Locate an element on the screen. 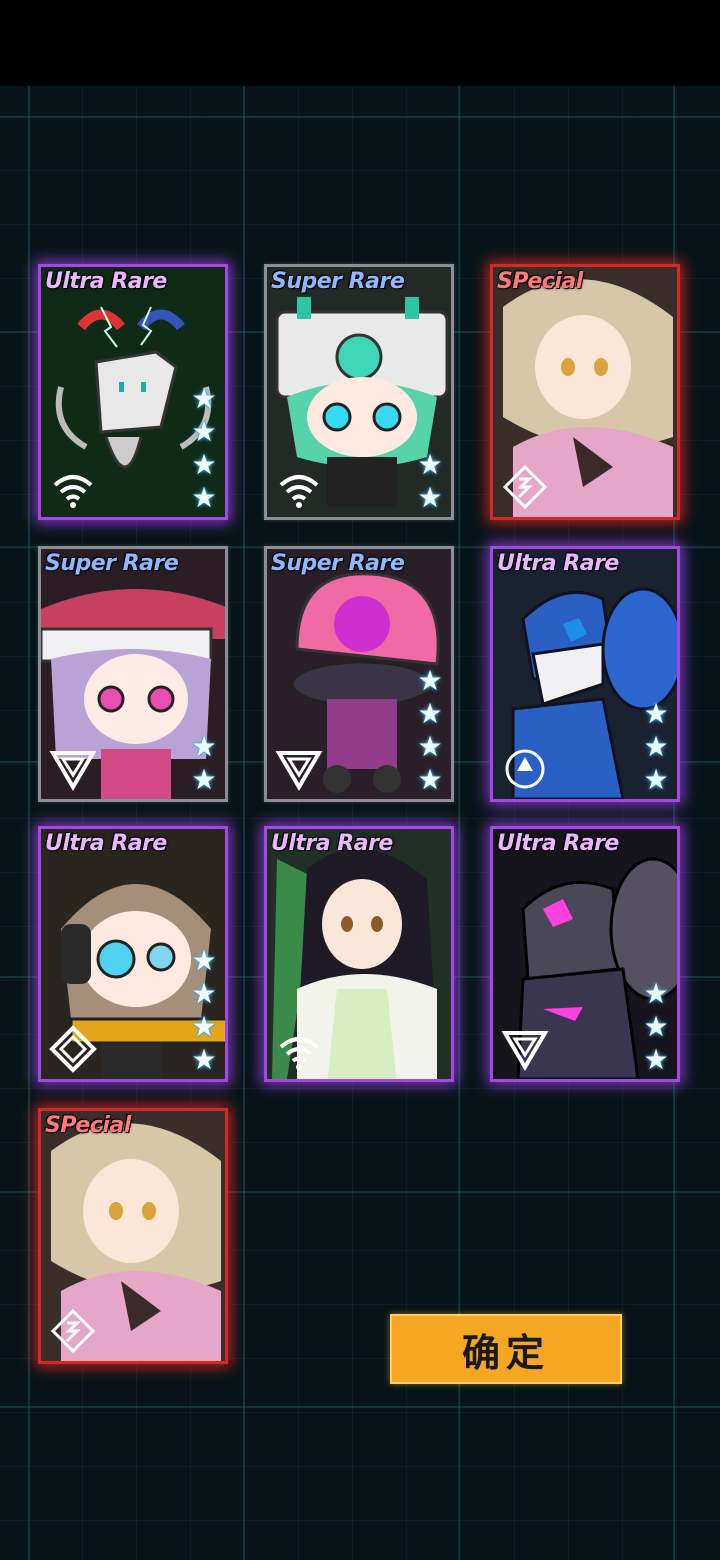 The image size is (720, 1560). confirm-button: 确定 is located at coordinates (506, 1349).